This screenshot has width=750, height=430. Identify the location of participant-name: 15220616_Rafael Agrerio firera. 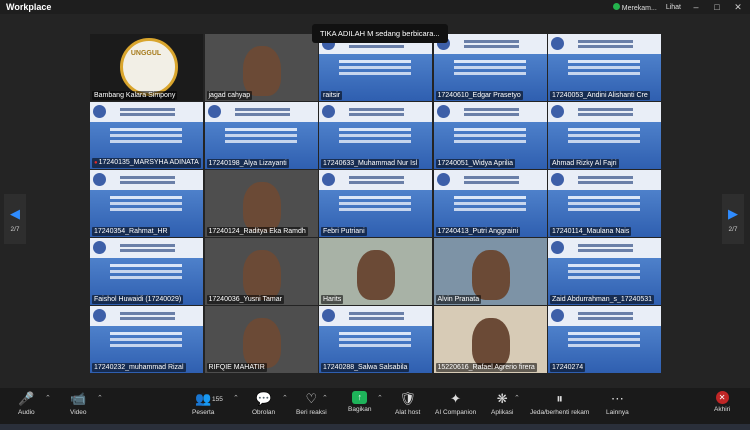
(486, 367).